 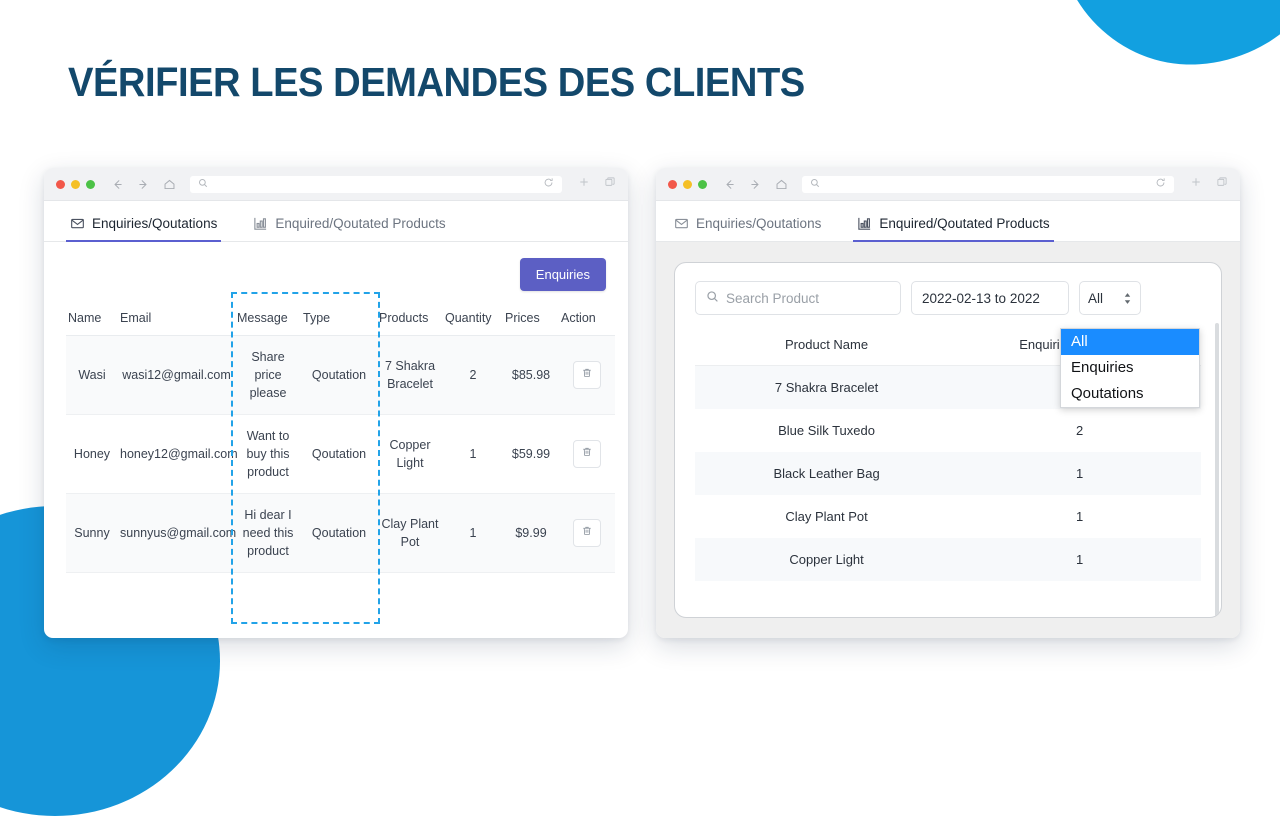 What do you see at coordinates (531, 318) in the screenshot?
I see `column-header-prices: Prices` at bounding box center [531, 318].